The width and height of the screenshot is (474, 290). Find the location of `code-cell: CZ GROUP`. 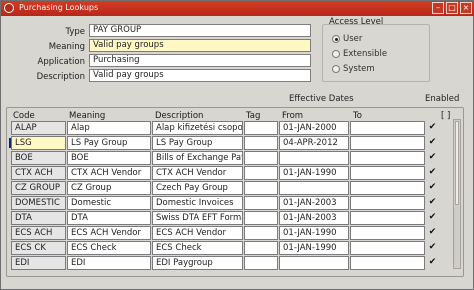

code-cell: CZ GROUP is located at coordinates (38, 188).